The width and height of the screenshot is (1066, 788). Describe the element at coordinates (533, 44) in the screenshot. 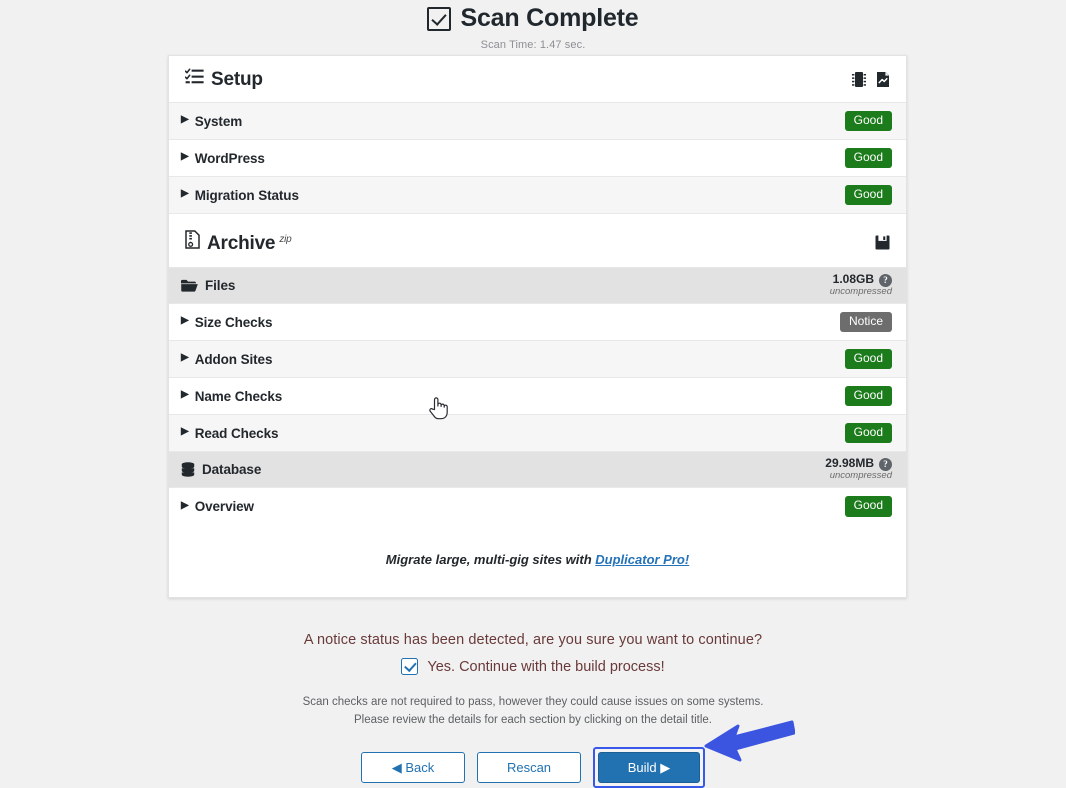

I see `scan-time-text: Scan Time: 1.47 sec.` at that location.